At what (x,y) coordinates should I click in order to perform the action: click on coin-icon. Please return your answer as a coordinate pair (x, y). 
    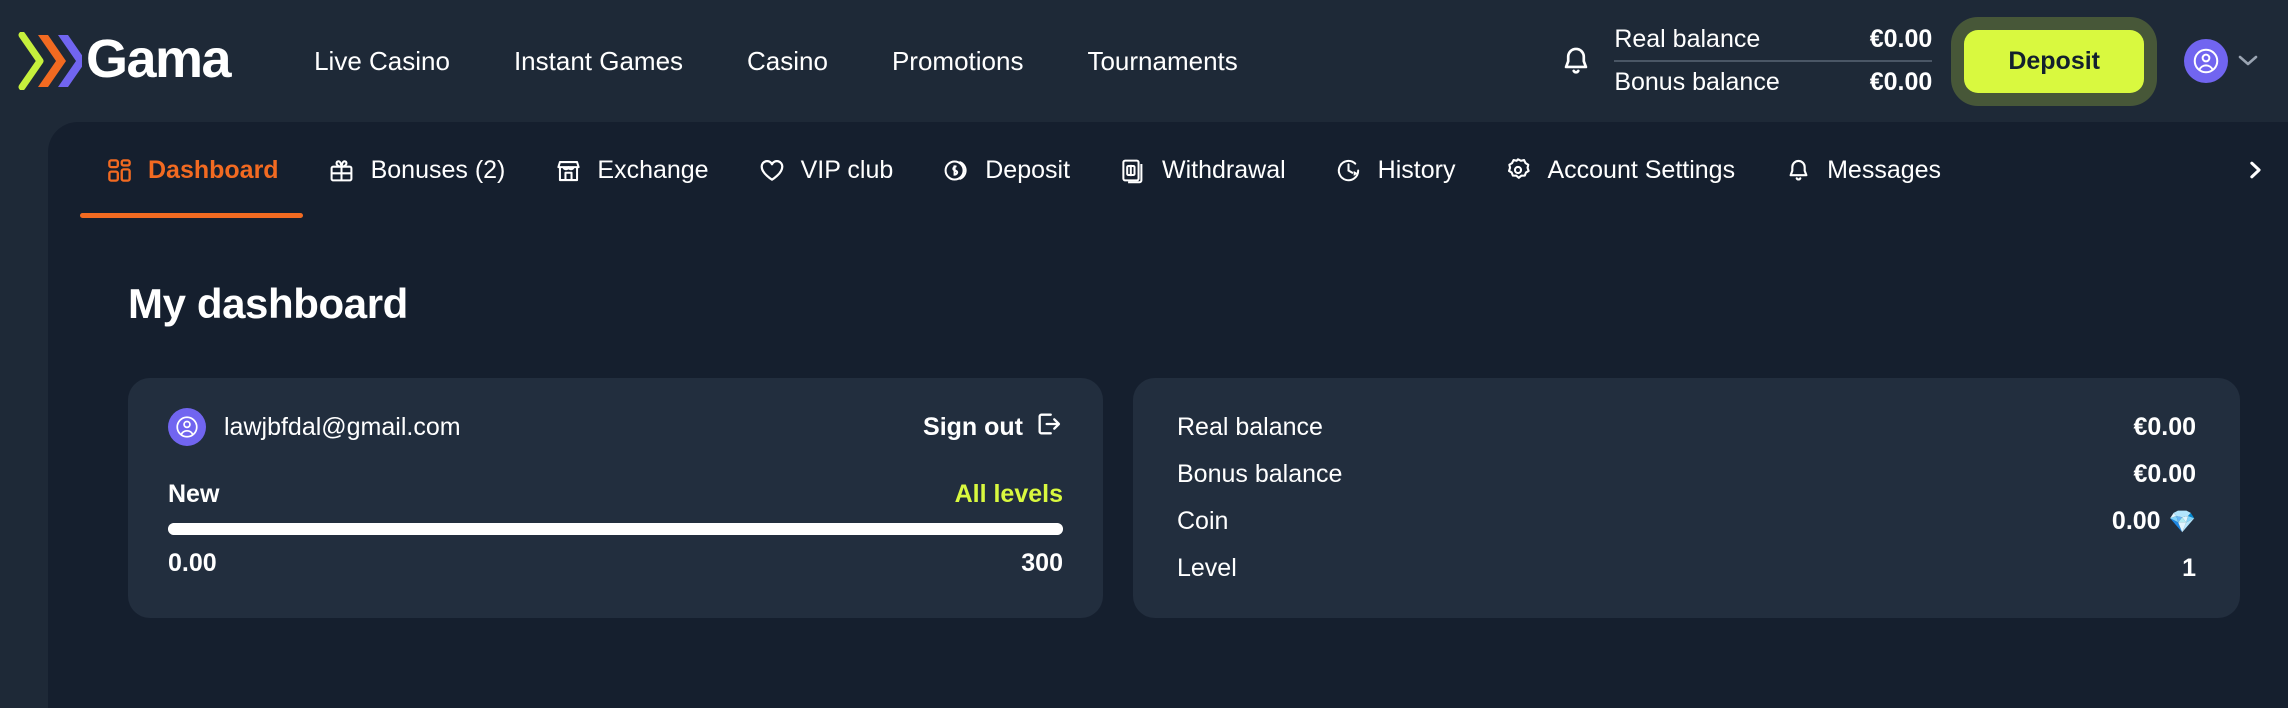
    Looking at the image, I should click on (956, 170).